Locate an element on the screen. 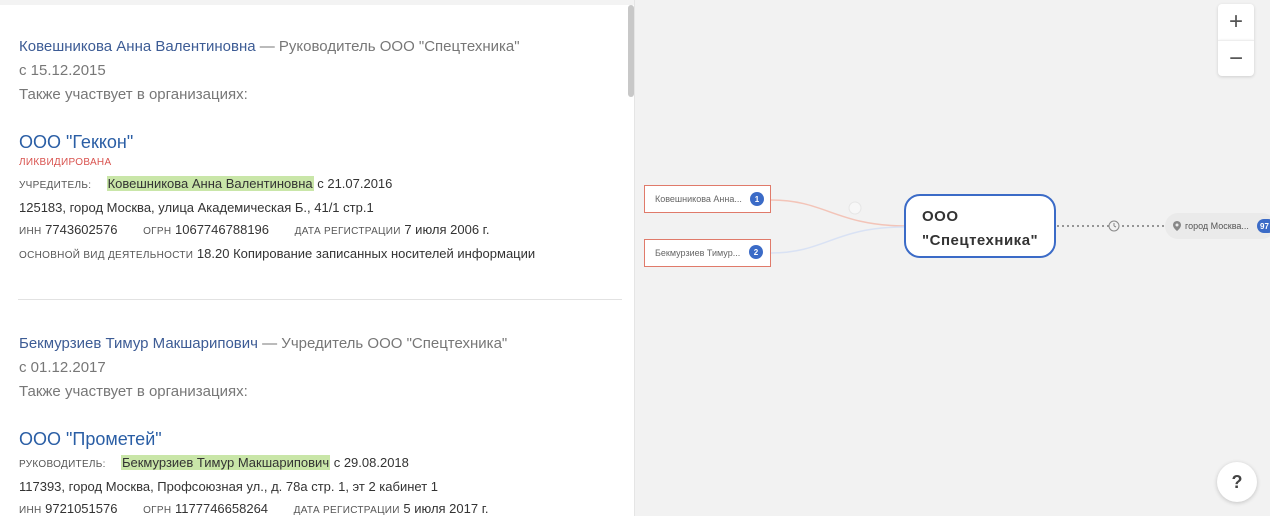 The height and width of the screenshot is (516, 1270). org-status-badge: ликвидирована is located at coordinates (65, 162).